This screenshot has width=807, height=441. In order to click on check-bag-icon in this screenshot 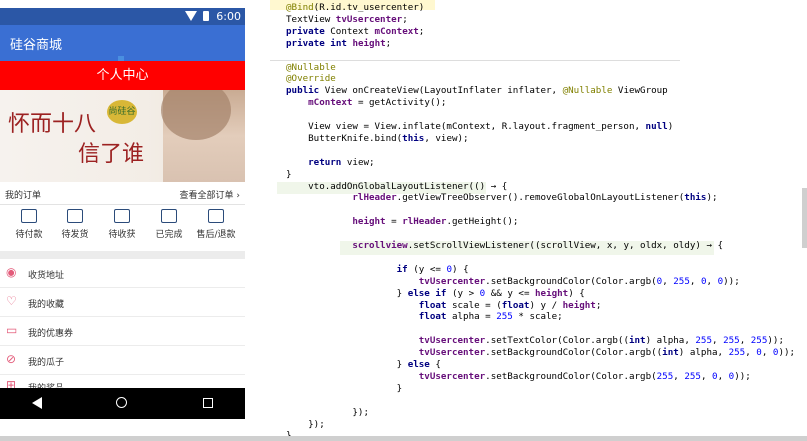, I will do `click(169, 216)`.